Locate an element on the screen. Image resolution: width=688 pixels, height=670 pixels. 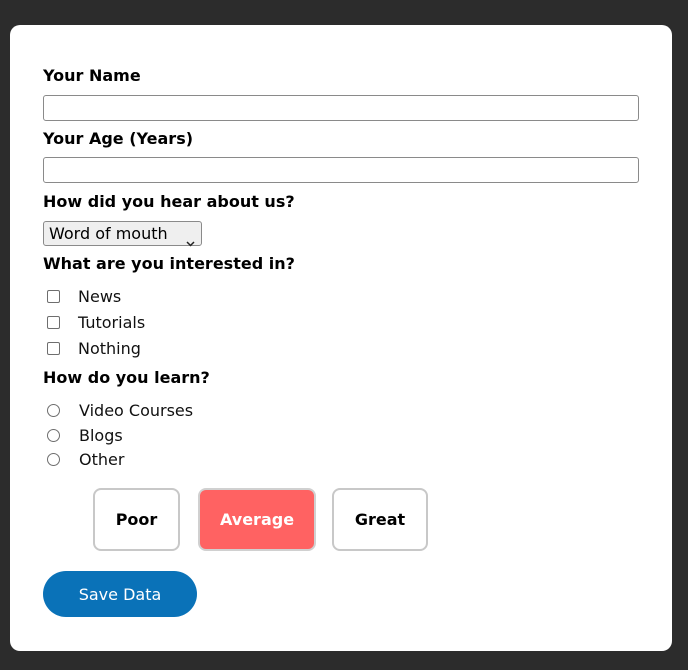
chevron-down-icon is located at coordinates (190, 241).